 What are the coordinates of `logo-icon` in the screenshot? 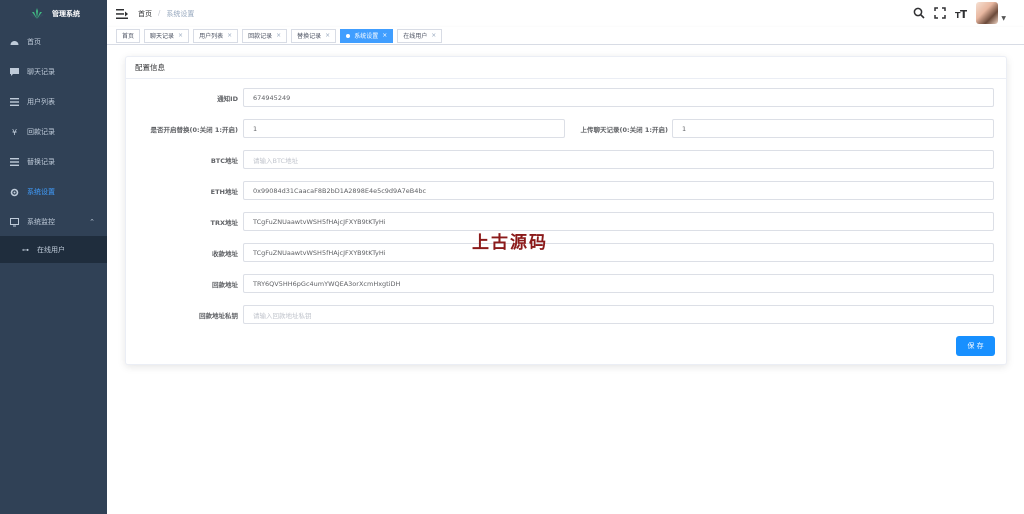 It's located at (37, 13).